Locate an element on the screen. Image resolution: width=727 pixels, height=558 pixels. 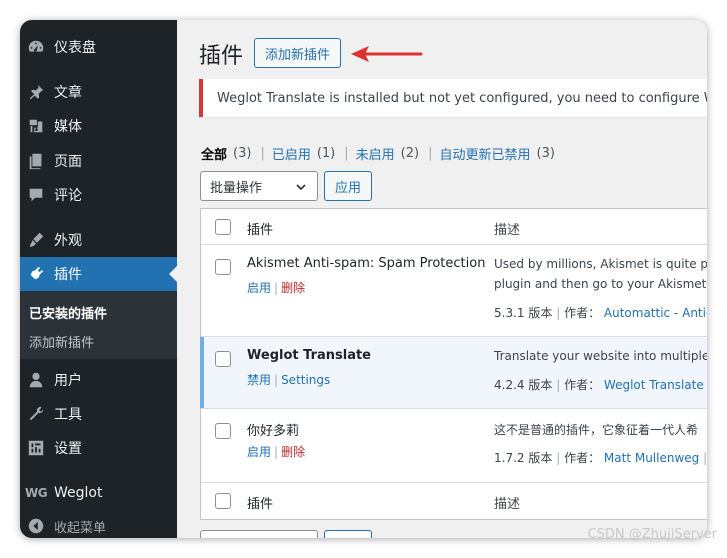
weglot-icon: WG is located at coordinates (36, 493).